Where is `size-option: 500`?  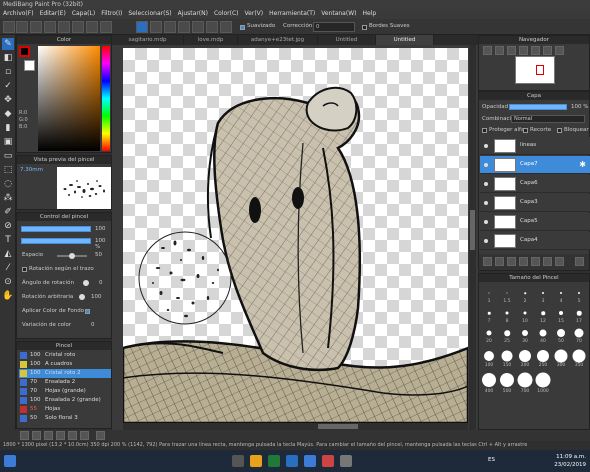
size-option: 500 is located at coordinates (507, 383).